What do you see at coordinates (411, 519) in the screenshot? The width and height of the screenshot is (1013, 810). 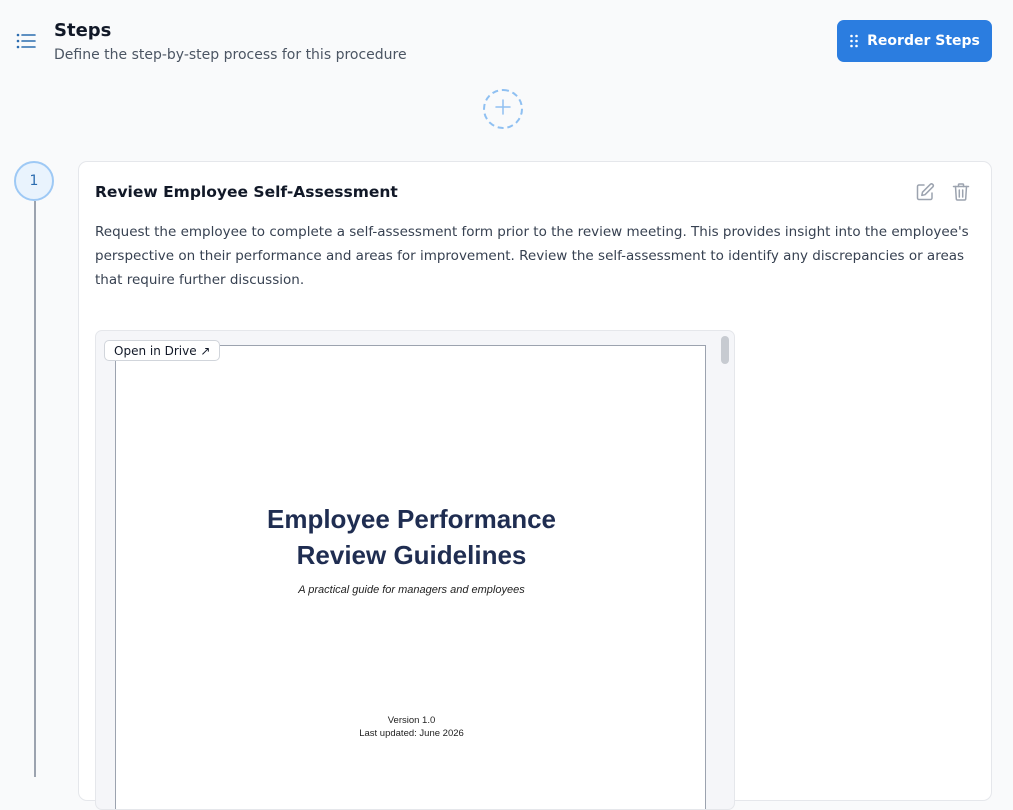 I see `document-title-line-1: Employee Performance` at bounding box center [411, 519].